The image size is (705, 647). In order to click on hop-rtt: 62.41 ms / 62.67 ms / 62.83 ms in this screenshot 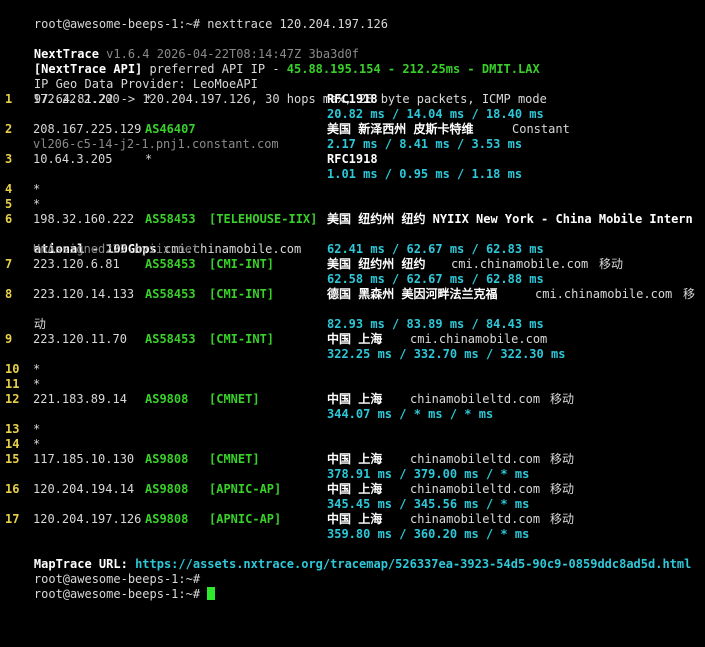, I will do `click(435, 249)`.